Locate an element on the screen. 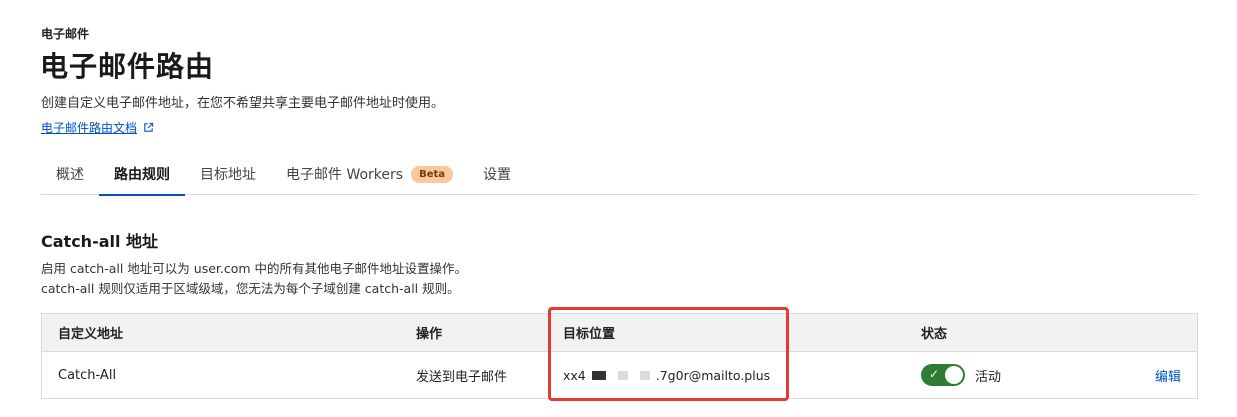 Image resolution: width=1237 pixels, height=417 pixels. tab-email-workers-label: 电子邮件 Workers is located at coordinates (345, 175).